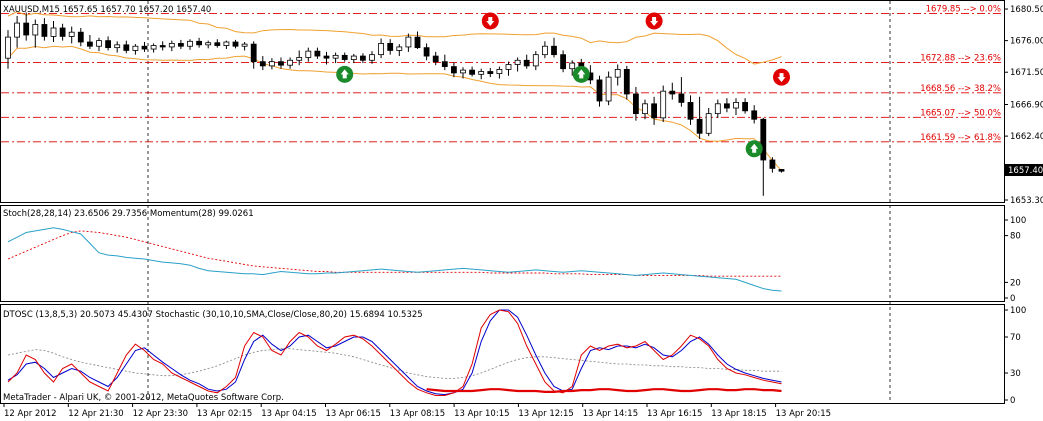 This screenshot has width=1043, height=421. What do you see at coordinates (160, 414) in the screenshot?
I see `time-tick-label: 12 Apr 23:30` at bounding box center [160, 414].